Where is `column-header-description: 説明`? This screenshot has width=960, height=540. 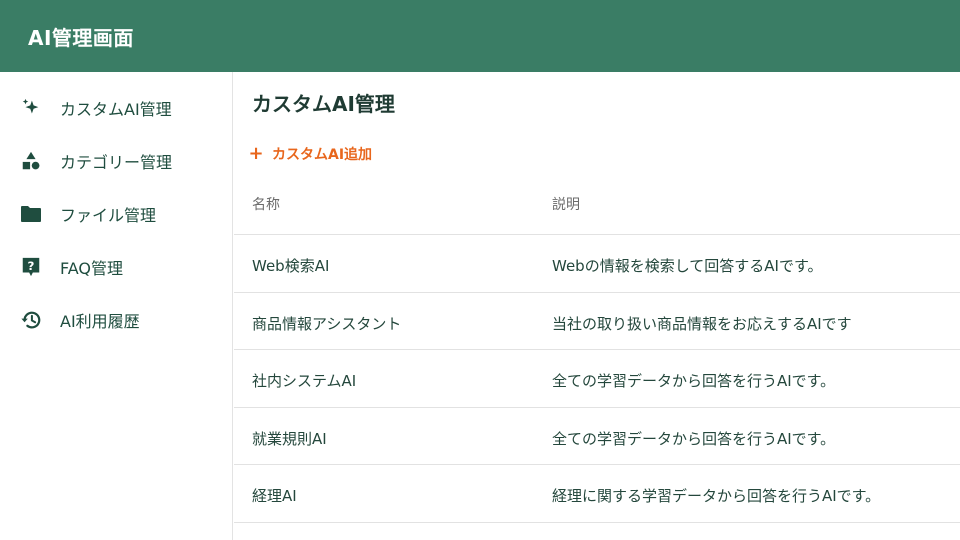 column-header-description: 説明 is located at coordinates (566, 205).